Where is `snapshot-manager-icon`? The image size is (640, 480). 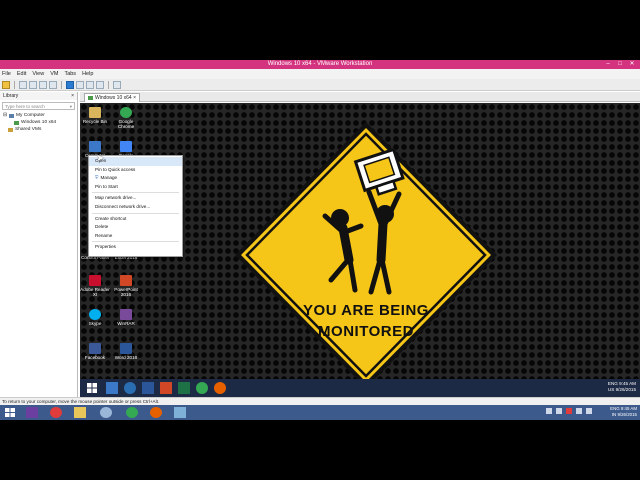
snapshot-manager-icon is located at coordinates (53, 84).